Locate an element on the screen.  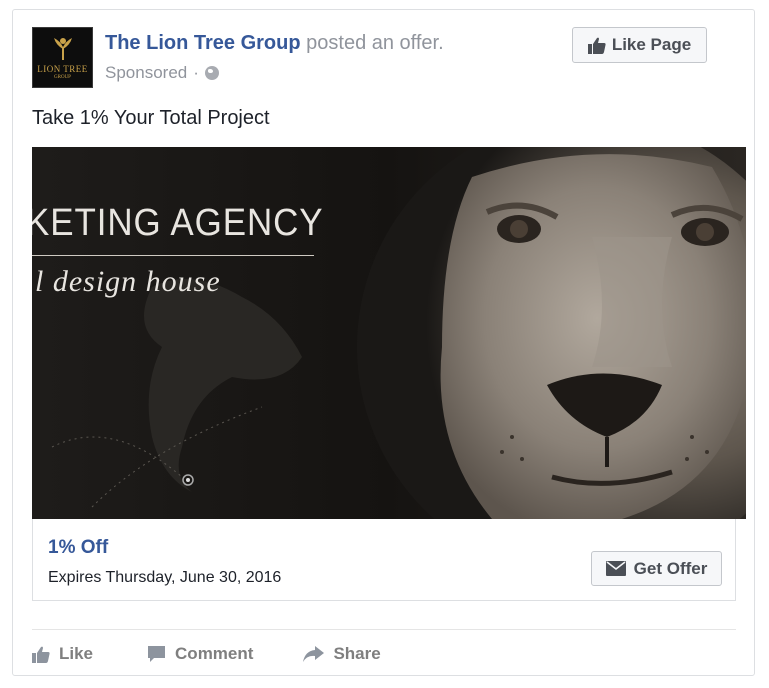
post-meta: Sponsored · is located at coordinates (162, 73).